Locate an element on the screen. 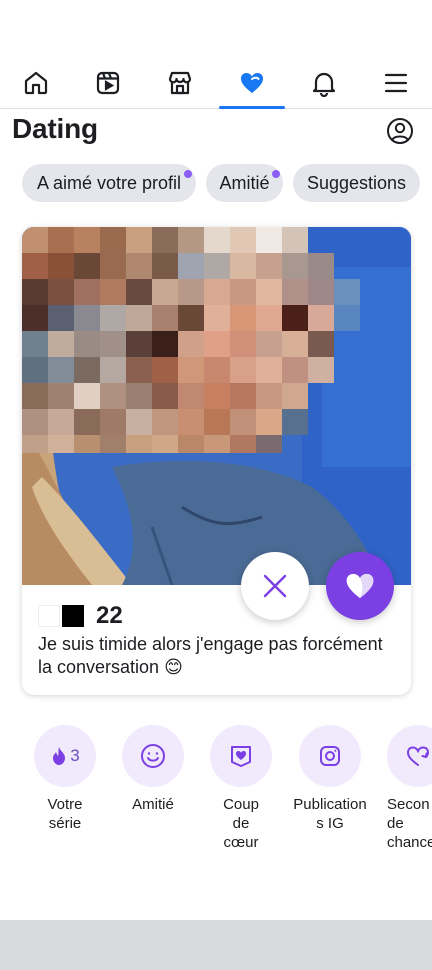  chip-liked-you: A aimé votre profil is located at coordinates (109, 183).